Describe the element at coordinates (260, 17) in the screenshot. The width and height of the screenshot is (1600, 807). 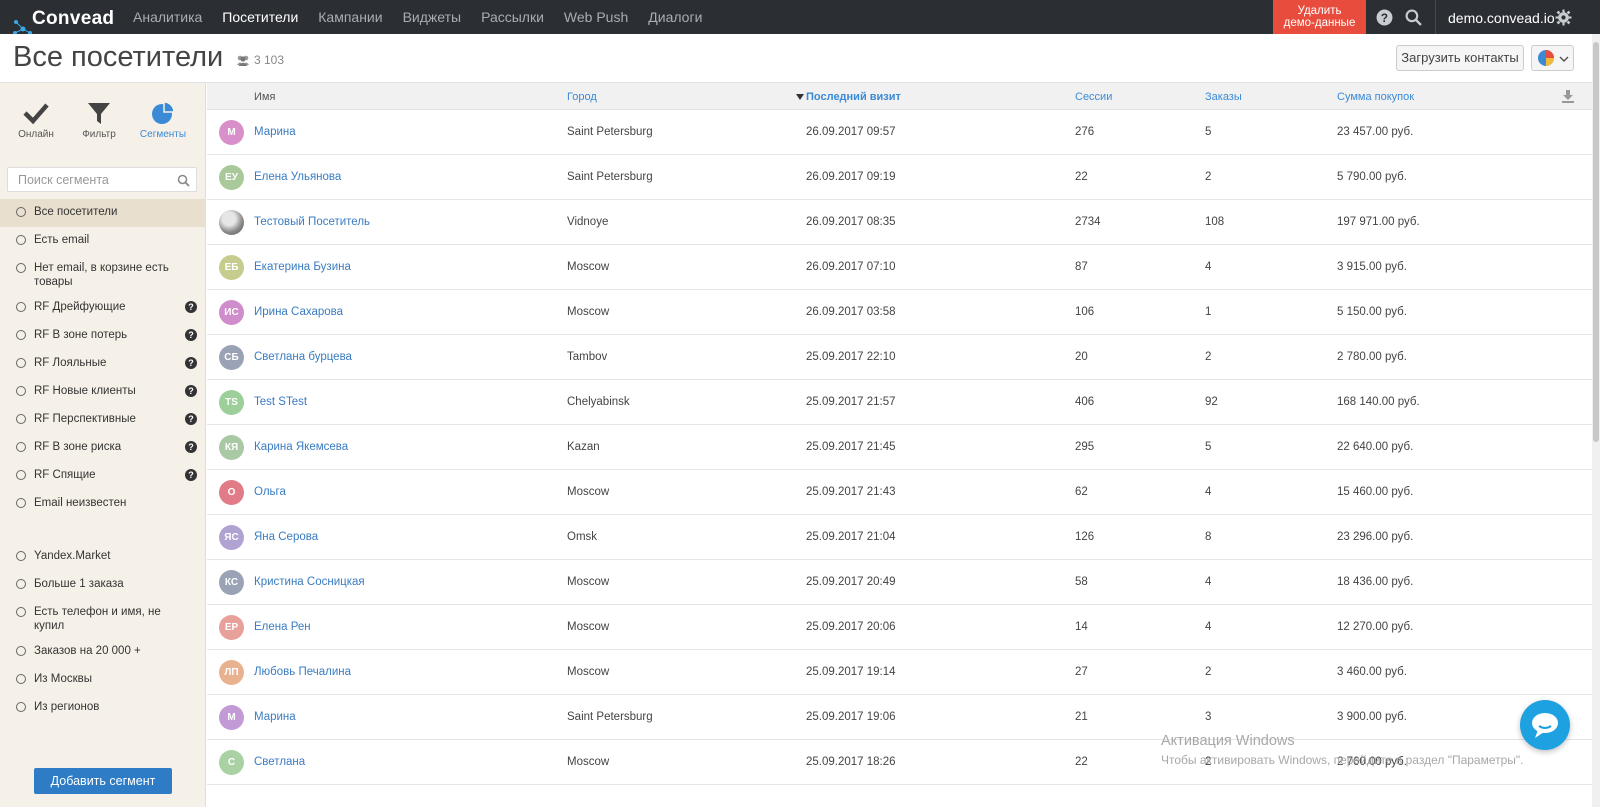
I see `nav-visitors: Посетители` at that location.